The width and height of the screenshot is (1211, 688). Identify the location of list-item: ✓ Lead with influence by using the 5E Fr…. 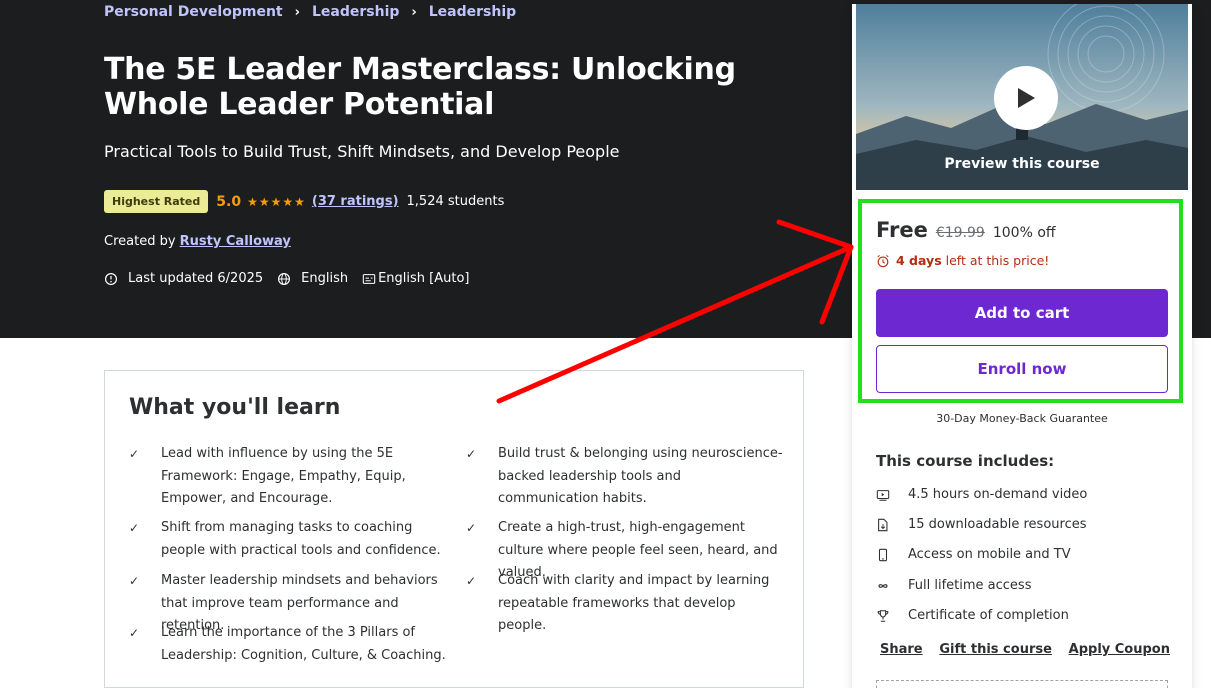
(287, 477).